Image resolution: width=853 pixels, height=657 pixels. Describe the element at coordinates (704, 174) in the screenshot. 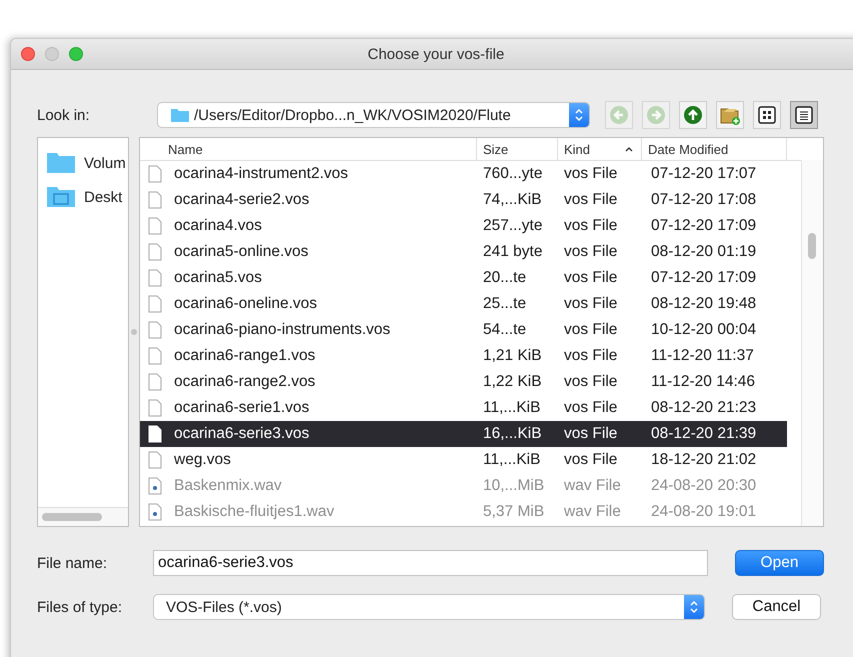

I see `file-date: 07-12-20 17:07` at that location.